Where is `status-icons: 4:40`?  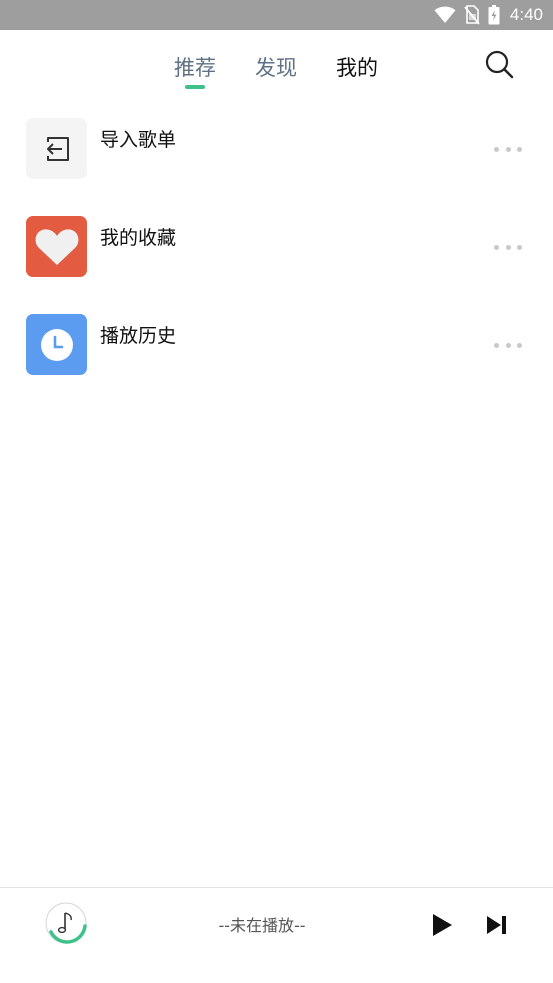 status-icons: 4:40 is located at coordinates (488, 15).